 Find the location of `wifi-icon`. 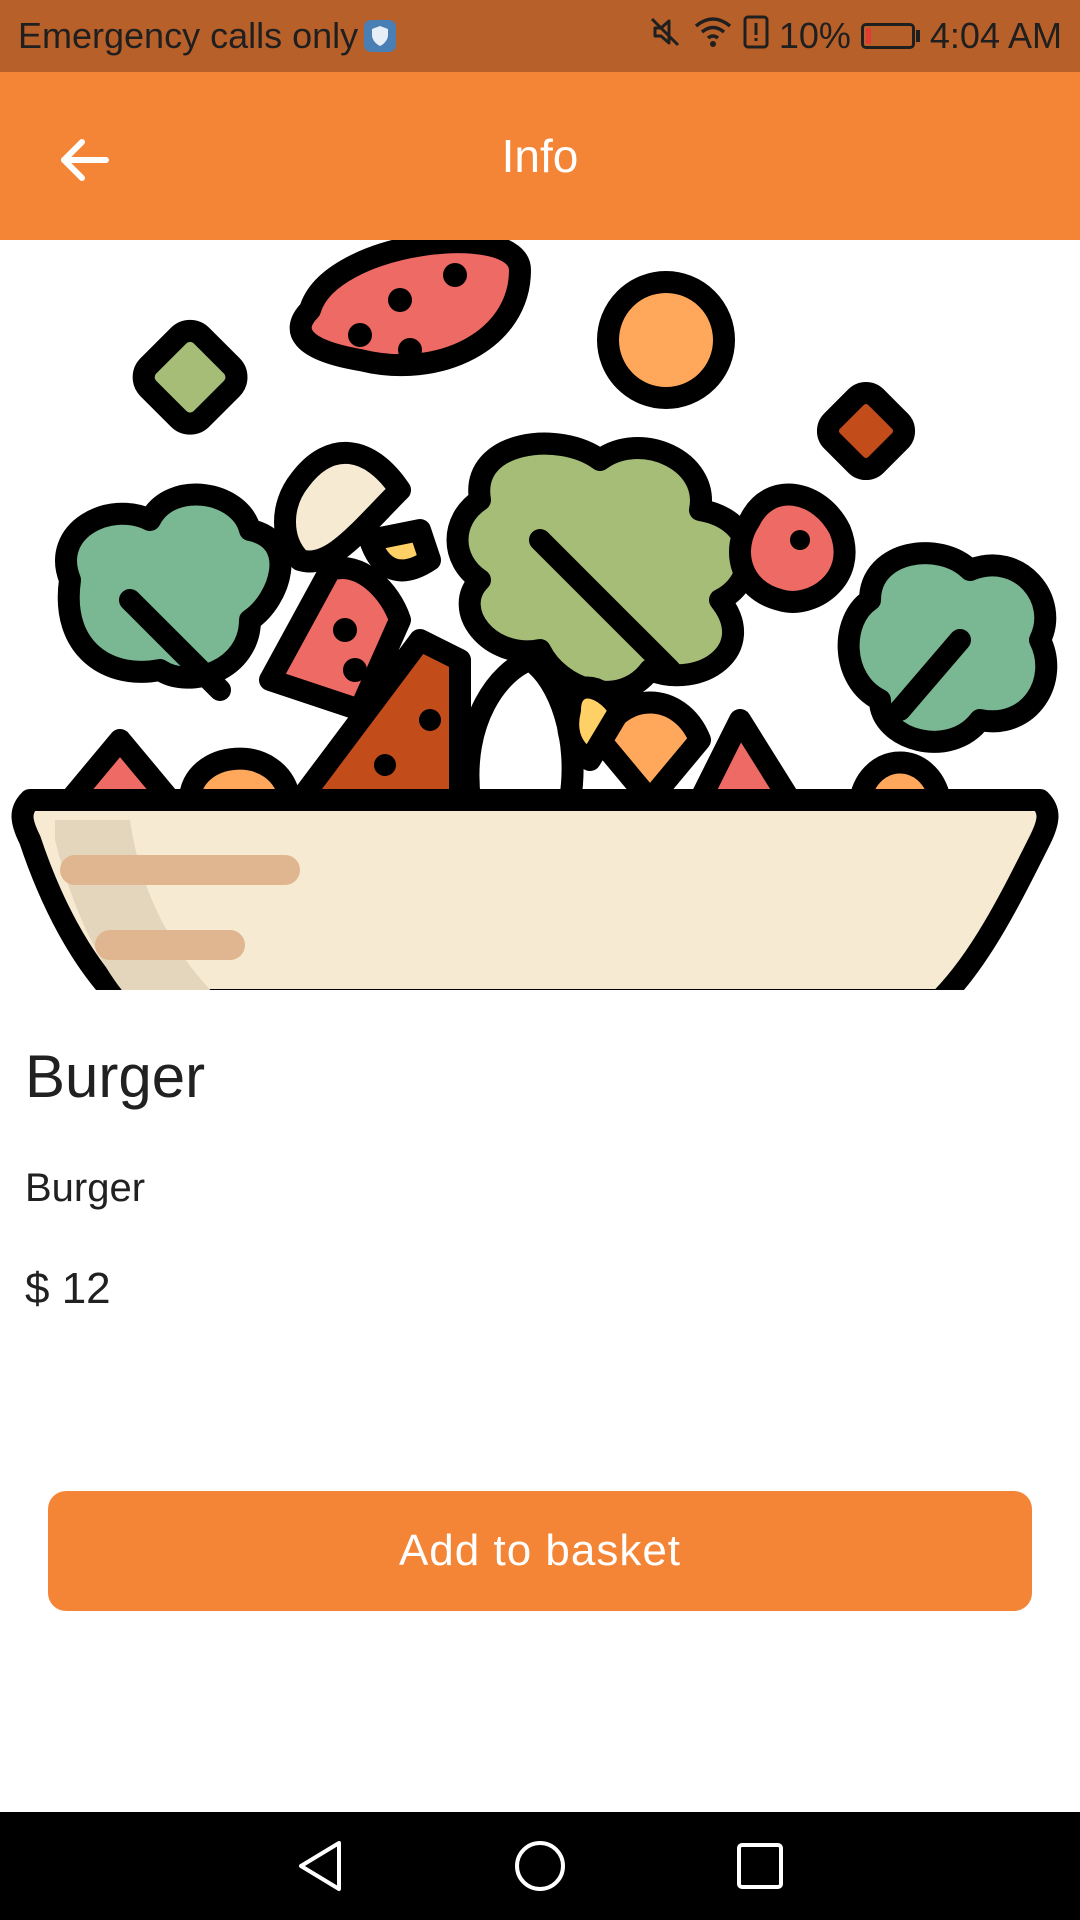

wifi-icon is located at coordinates (713, 36).